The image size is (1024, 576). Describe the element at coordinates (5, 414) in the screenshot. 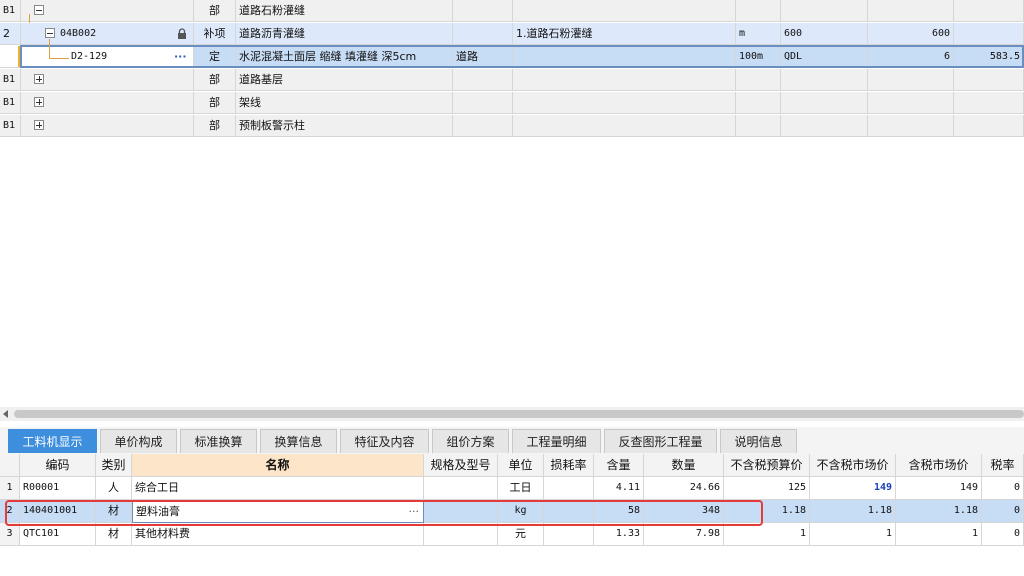

I see `scroll-left-arrow-icon` at that location.